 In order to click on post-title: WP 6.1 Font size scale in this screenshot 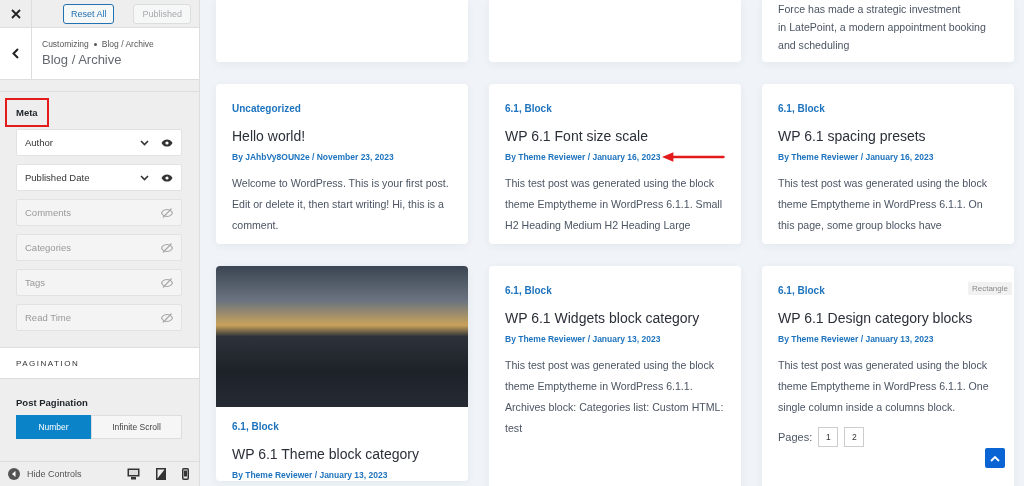, I will do `click(615, 136)`.